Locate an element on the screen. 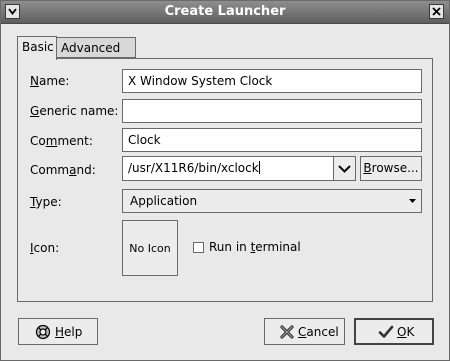  command-history-dropdown is located at coordinates (344, 168).